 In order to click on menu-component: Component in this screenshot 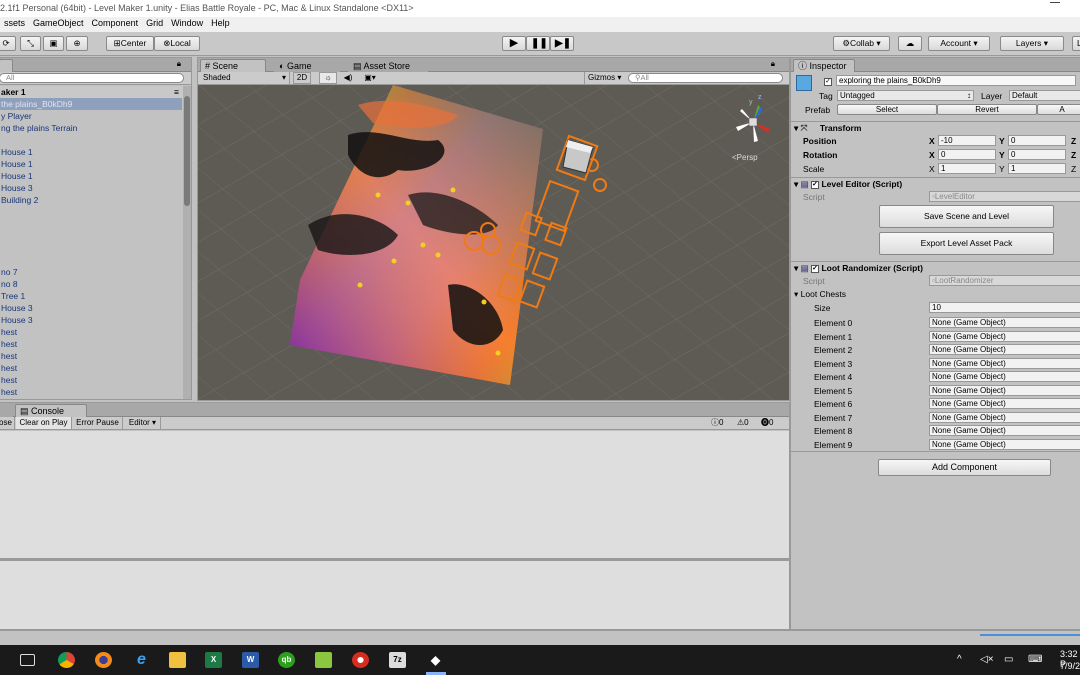, I will do `click(115, 22)`.